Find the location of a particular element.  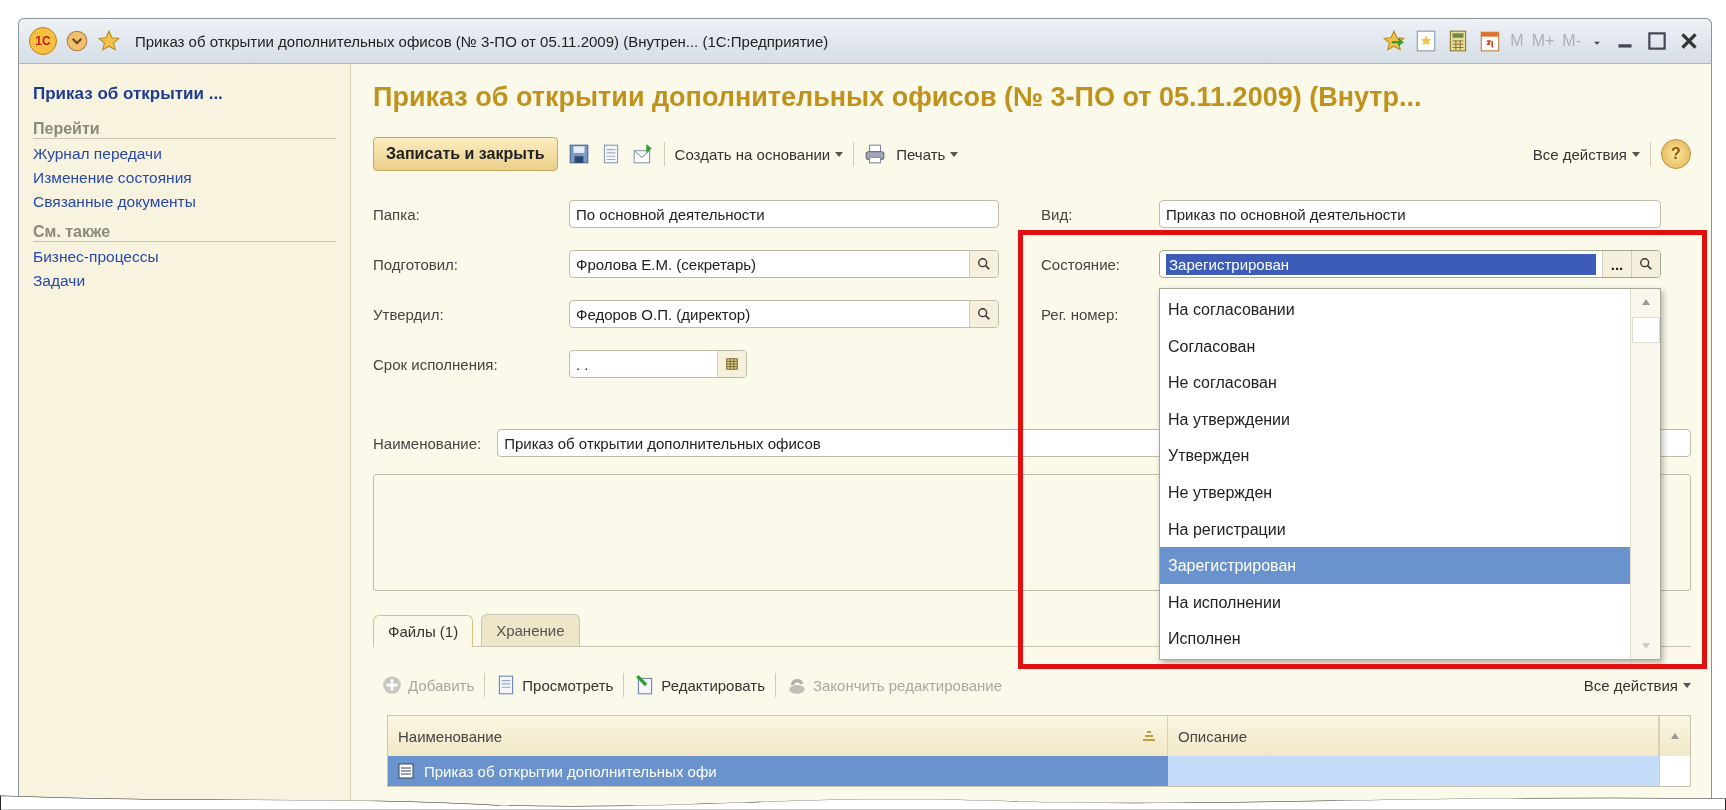

sidebar-link: Изменение состояния is located at coordinates (112, 178).